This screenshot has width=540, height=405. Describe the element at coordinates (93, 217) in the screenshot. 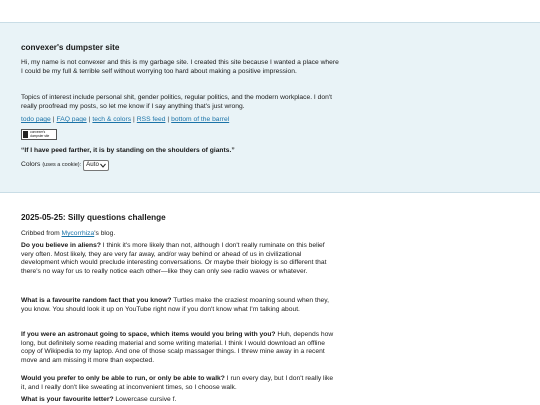

I see `post-title: 2025-05-25: Silly questions challenge` at that location.